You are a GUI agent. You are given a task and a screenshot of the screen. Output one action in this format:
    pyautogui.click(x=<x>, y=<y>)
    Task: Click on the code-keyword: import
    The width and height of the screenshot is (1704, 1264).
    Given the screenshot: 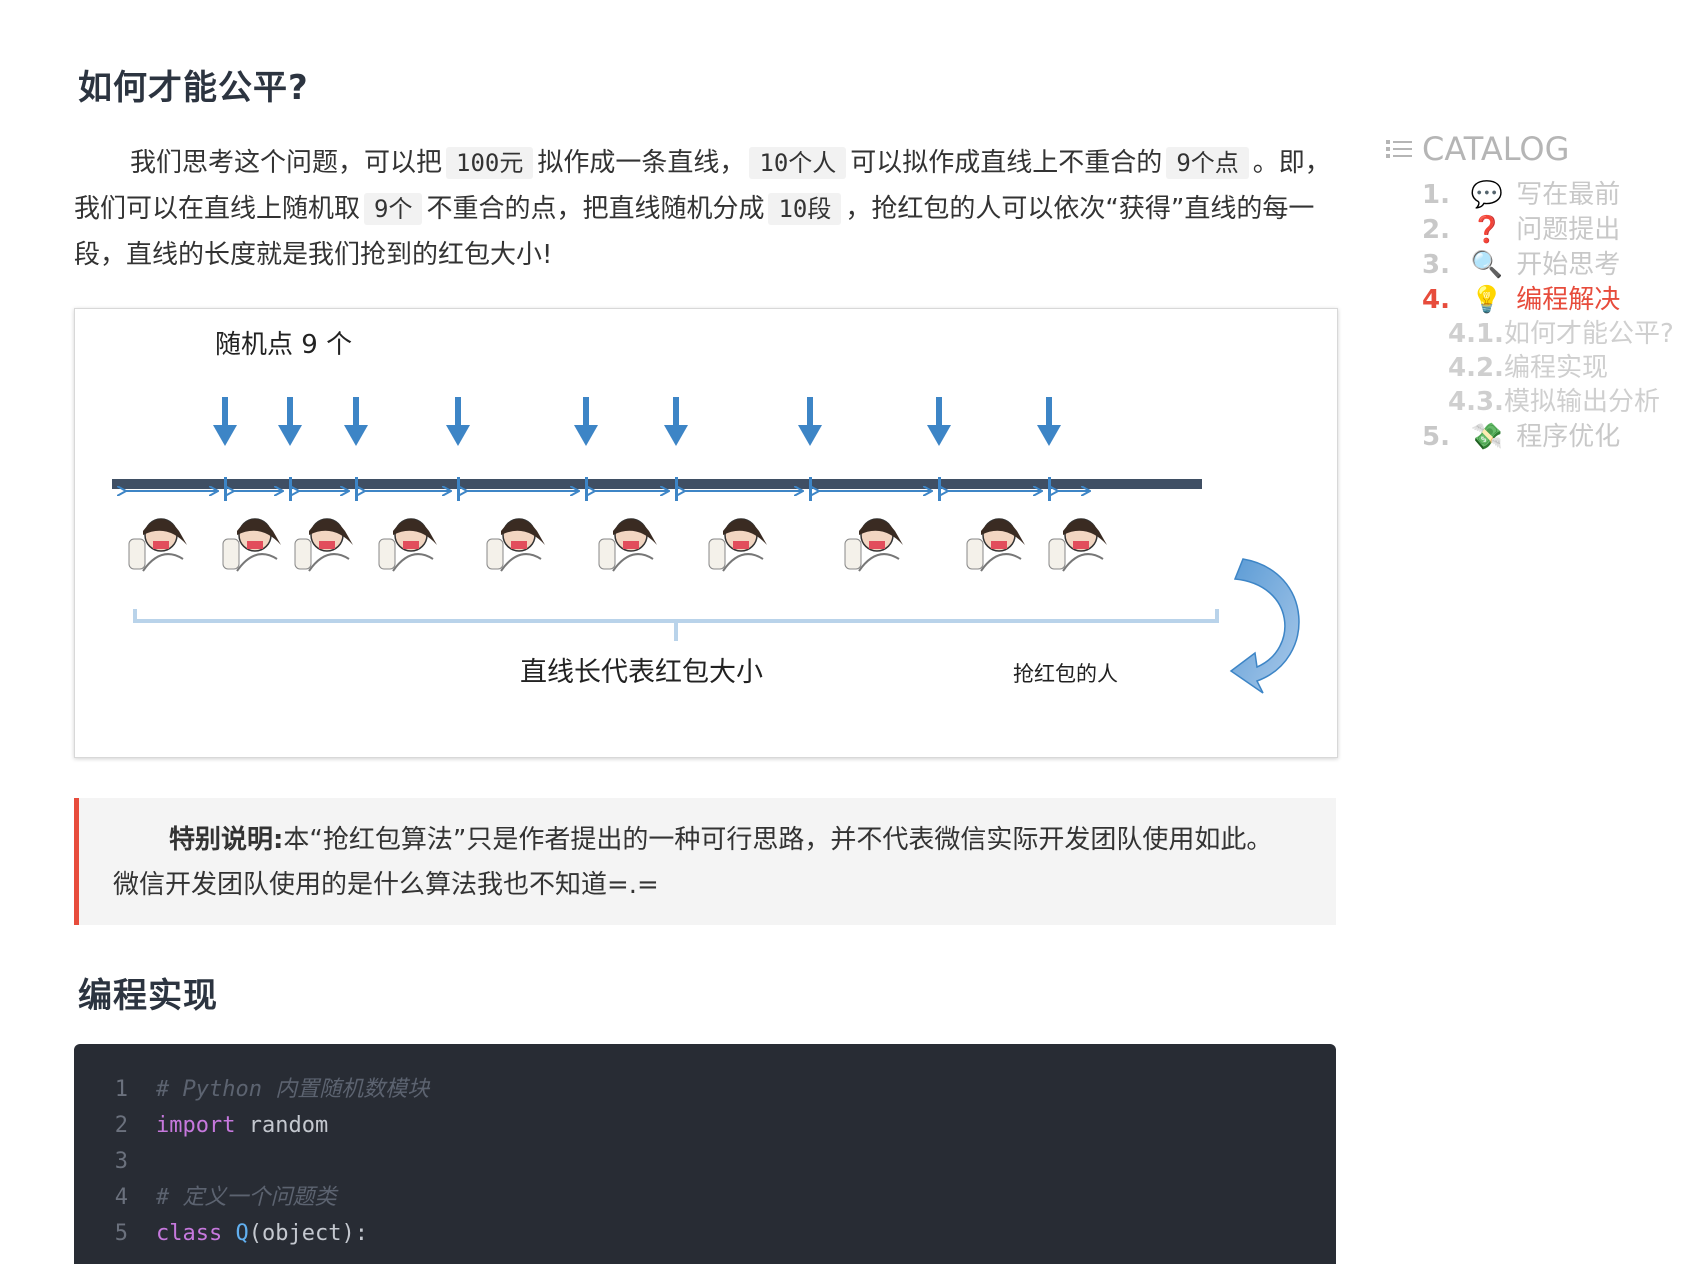 What is the action you would take?
    pyautogui.click(x=196, y=1125)
    